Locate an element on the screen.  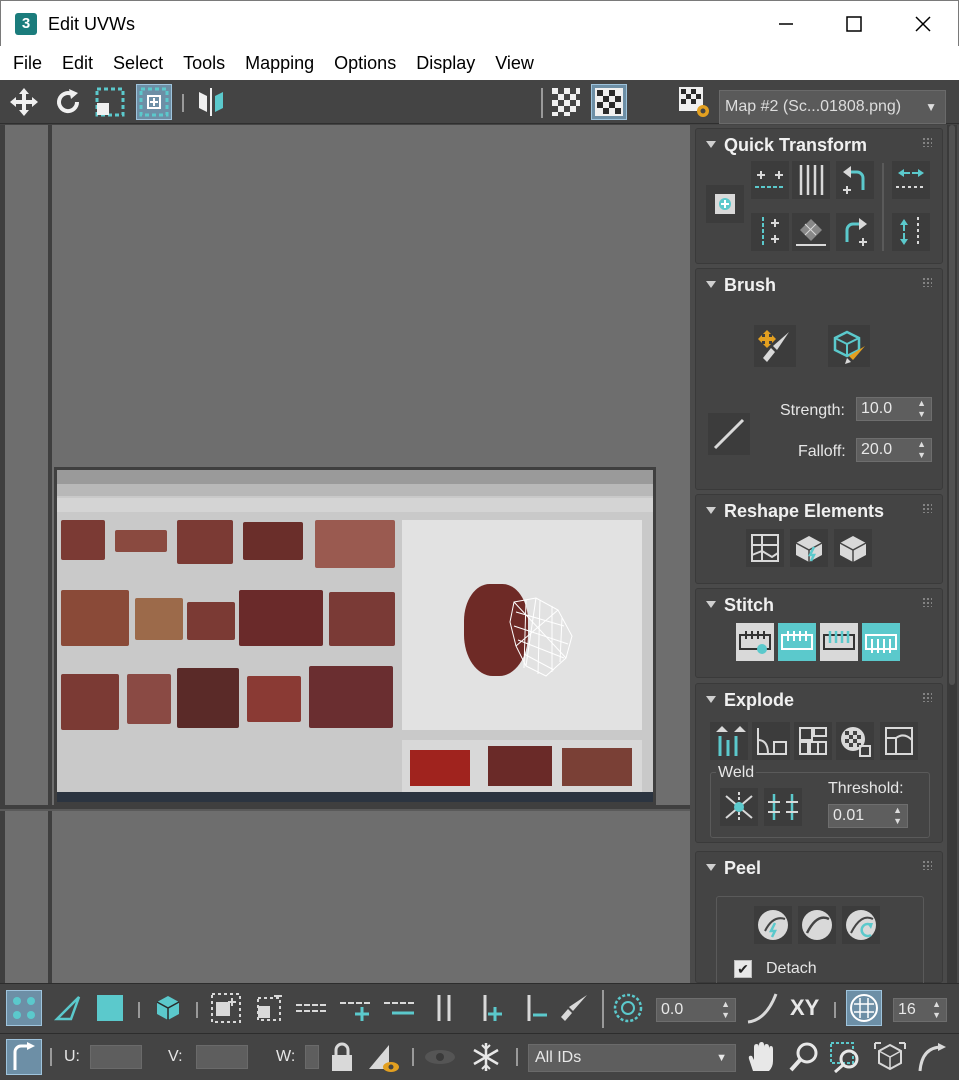
threshold-spinner: 0.01 ▲ ▼ is located at coordinates (868, 816).